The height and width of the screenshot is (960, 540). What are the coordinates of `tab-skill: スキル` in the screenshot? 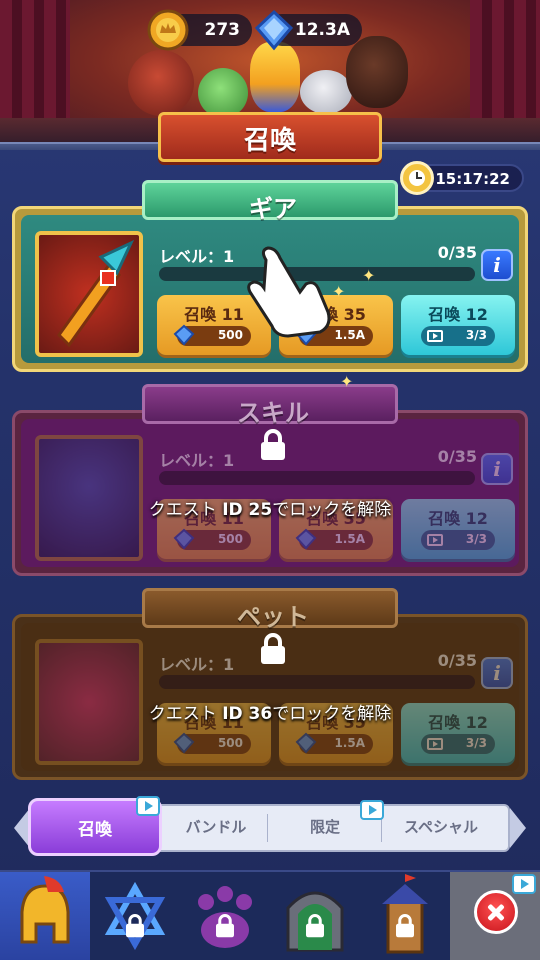 It's located at (270, 405).